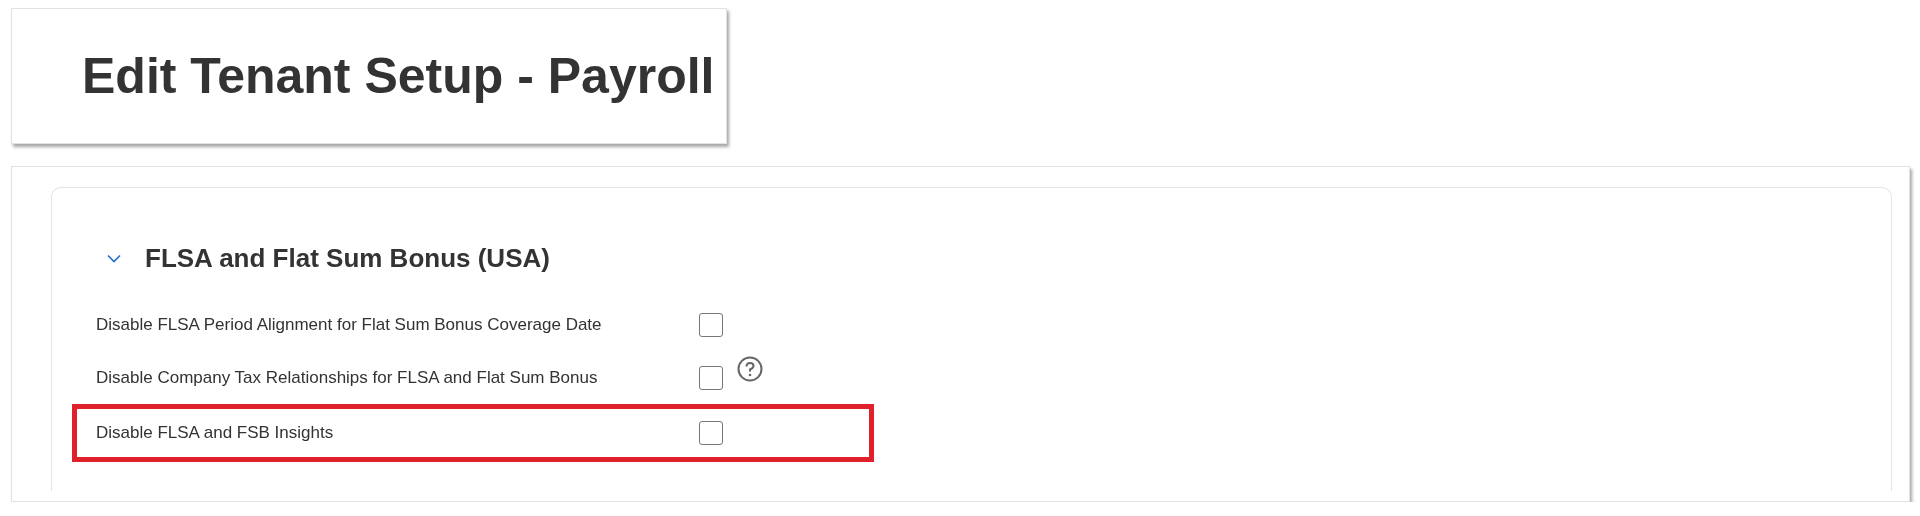  What do you see at coordinates (750, 368) in the screenshot?
I see `help-icon` at bounding box center [750, 368].